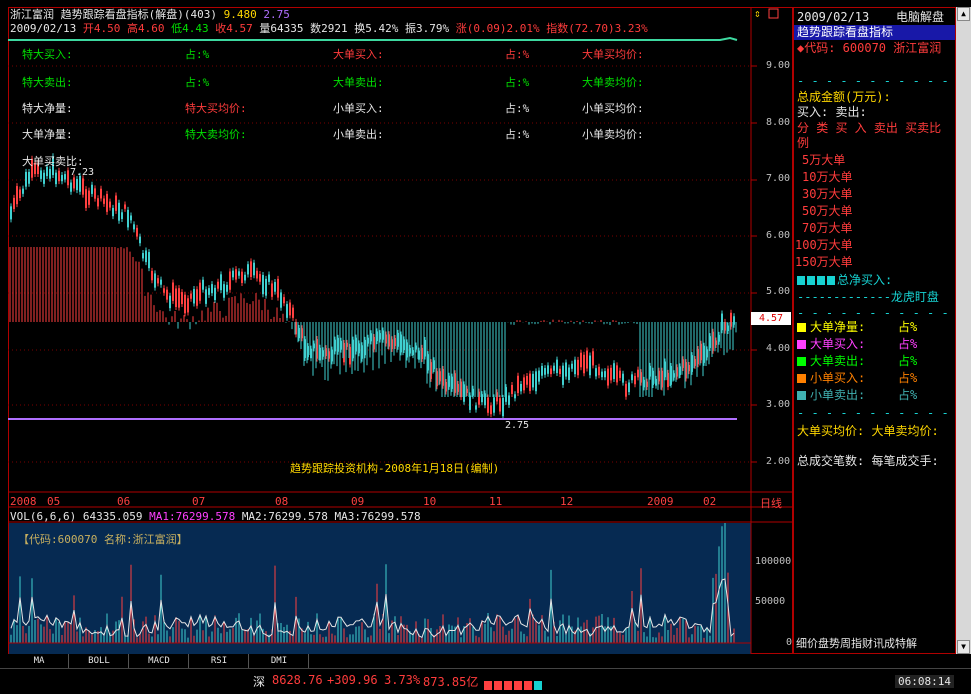 The image size is (971, 694). I want to click on legend-label: 大单净量:, so click(838, 327).